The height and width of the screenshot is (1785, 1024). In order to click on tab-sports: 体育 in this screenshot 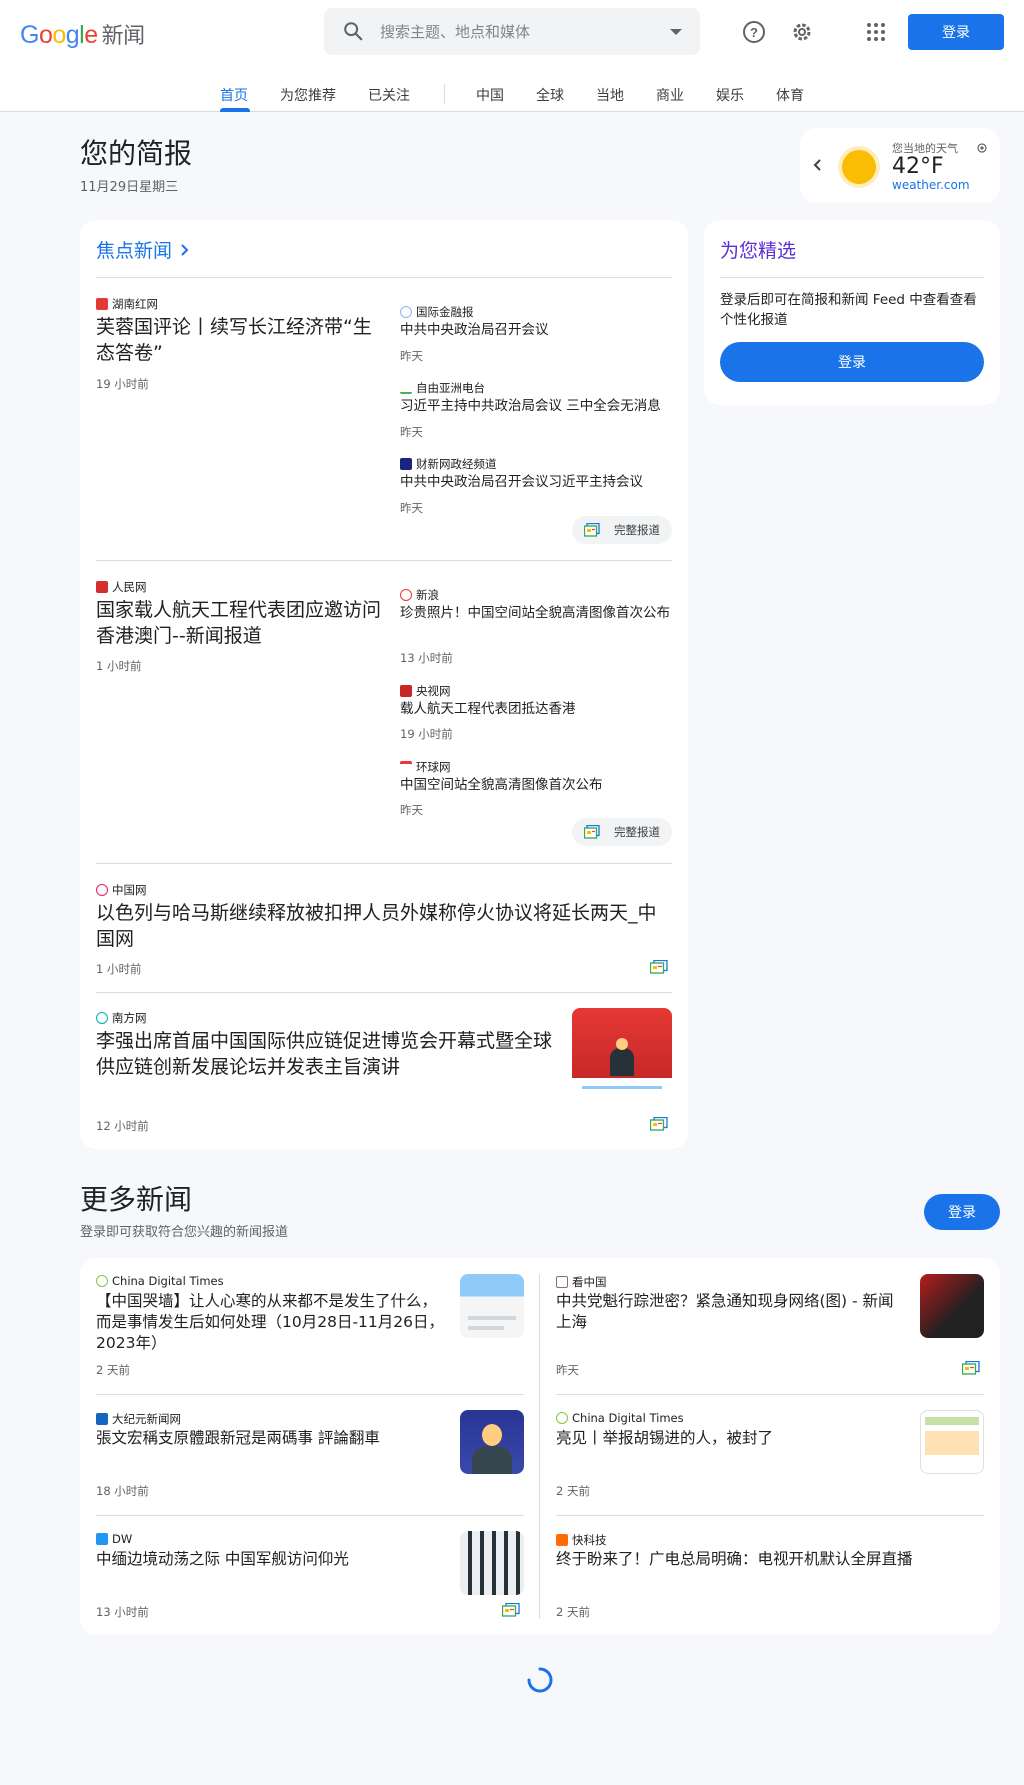, I will do `click(790, 95)`.